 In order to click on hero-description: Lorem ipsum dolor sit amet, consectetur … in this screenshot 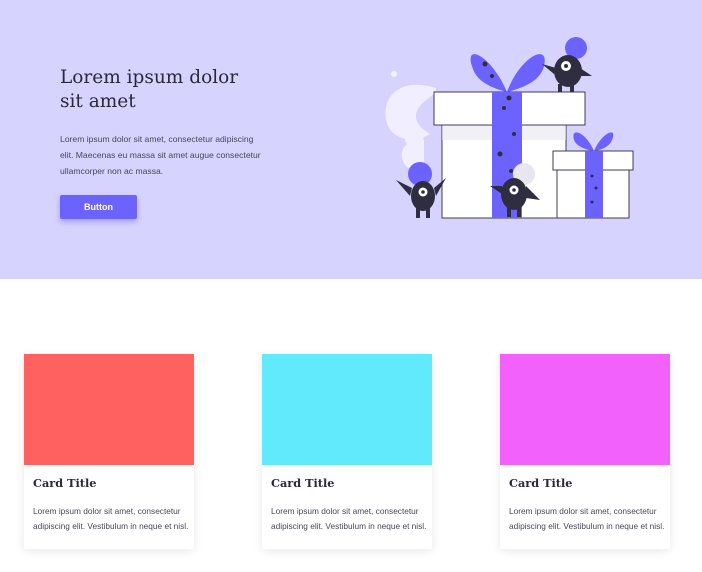, I will do `click(160, 155)`.